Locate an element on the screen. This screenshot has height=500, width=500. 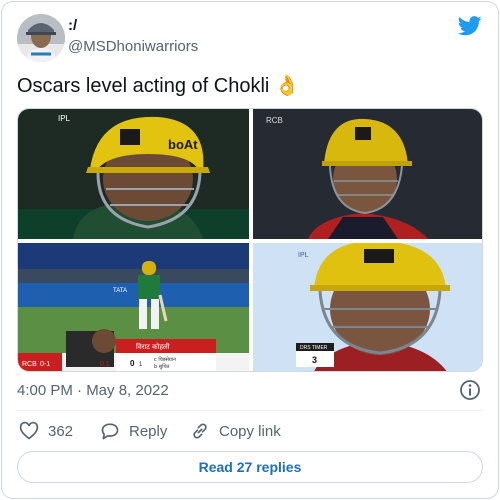
score-team: RCB is located at coordinates (29, 364).